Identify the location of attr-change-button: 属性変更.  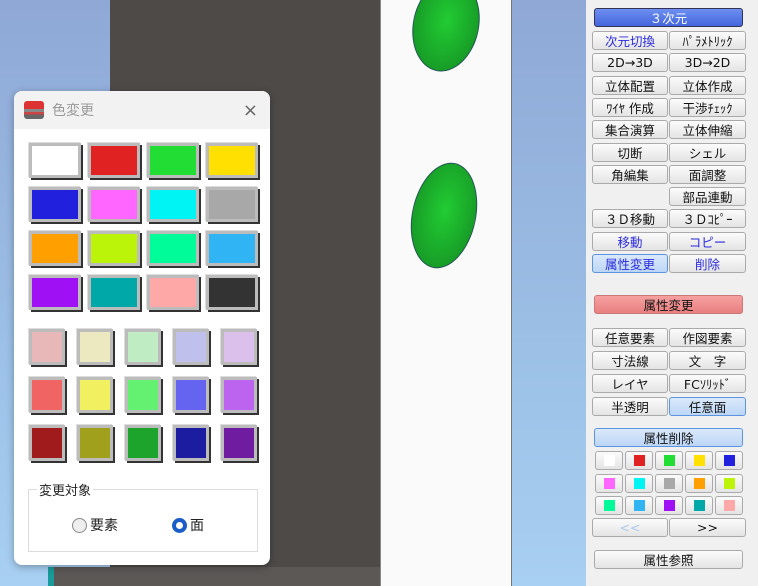
(668, 304).